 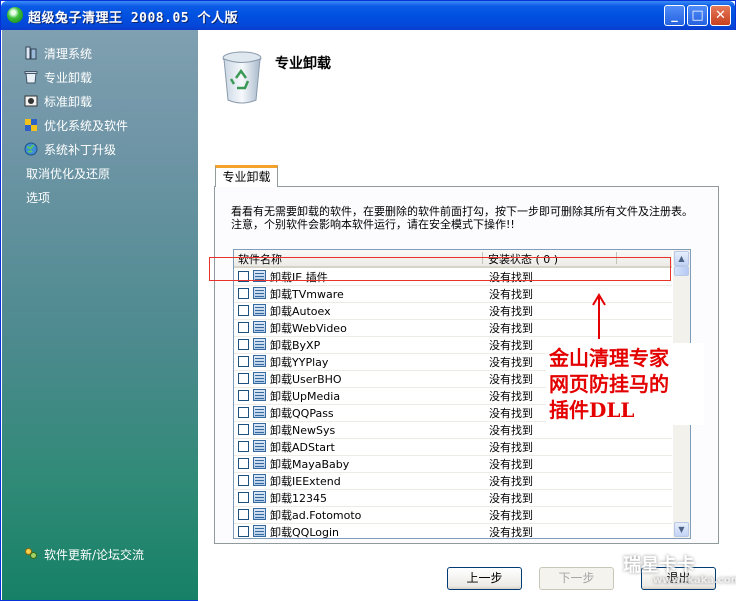 I want to click on app-logo-icon, so click(x=15, y=15).